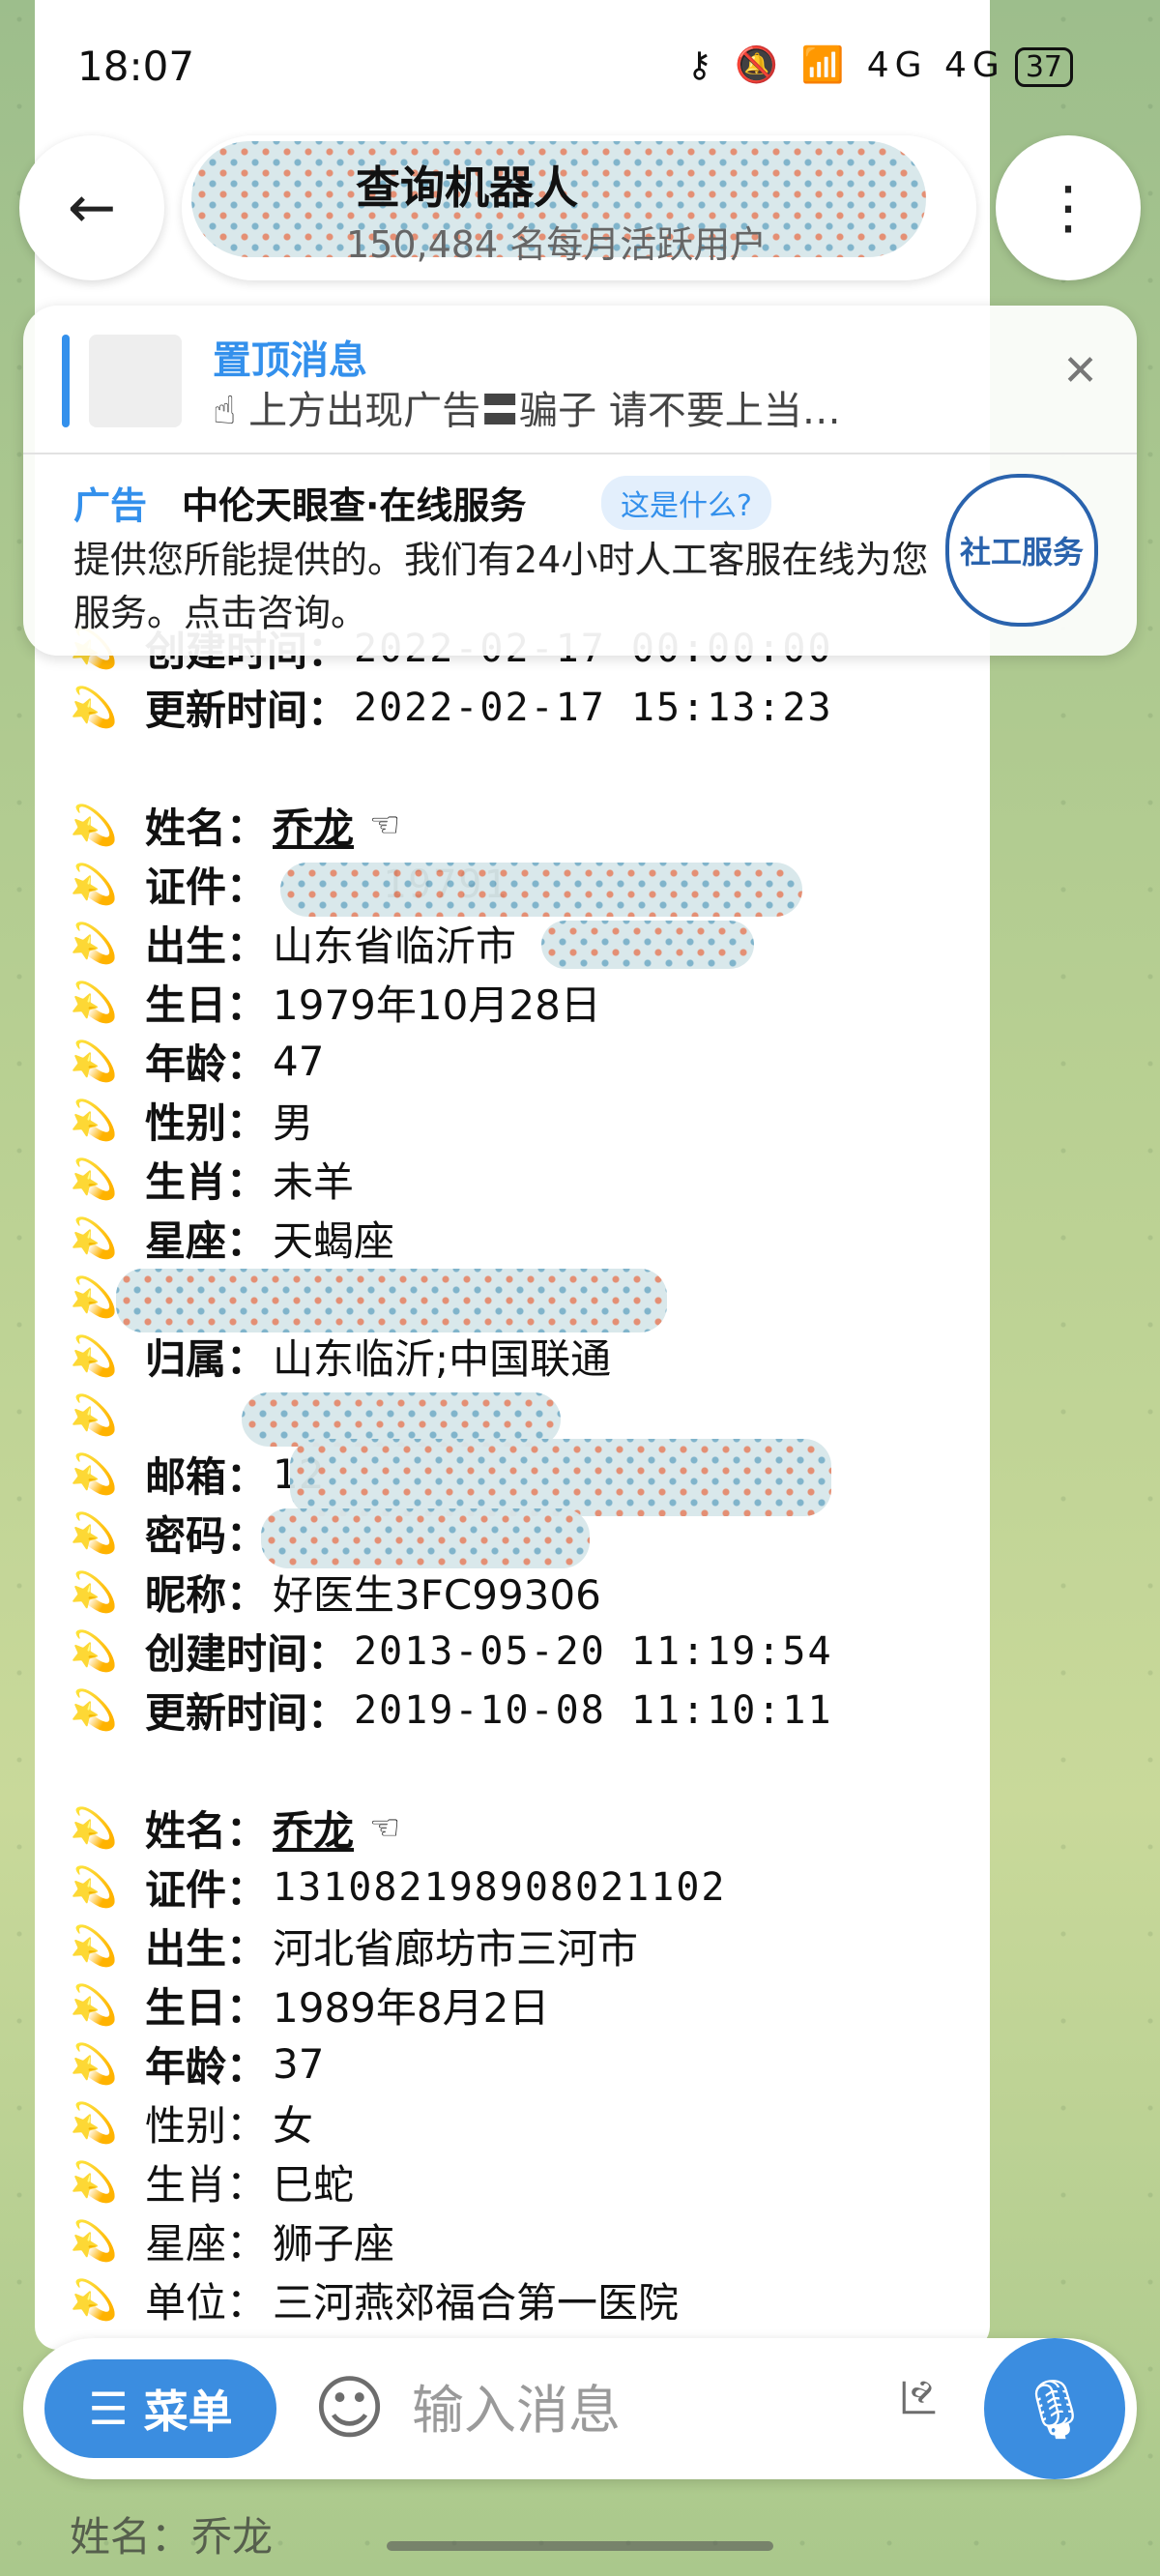 This screenshot has width=1160, height=2576. I want to click on back-button: ←, so click(92, 207).